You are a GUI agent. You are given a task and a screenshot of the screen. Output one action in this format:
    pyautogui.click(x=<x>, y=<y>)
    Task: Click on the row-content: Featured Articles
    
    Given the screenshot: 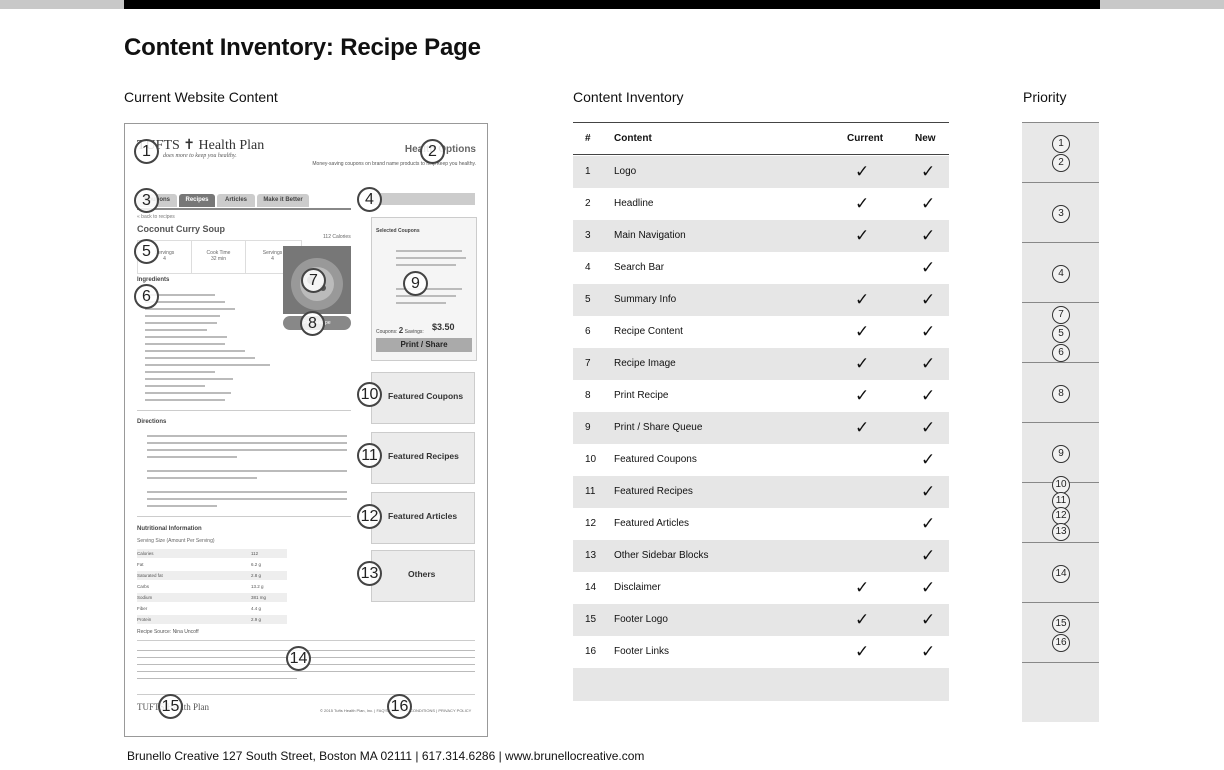 What is the action you would take?
    pyautogui.click(x=652, y=523)
    